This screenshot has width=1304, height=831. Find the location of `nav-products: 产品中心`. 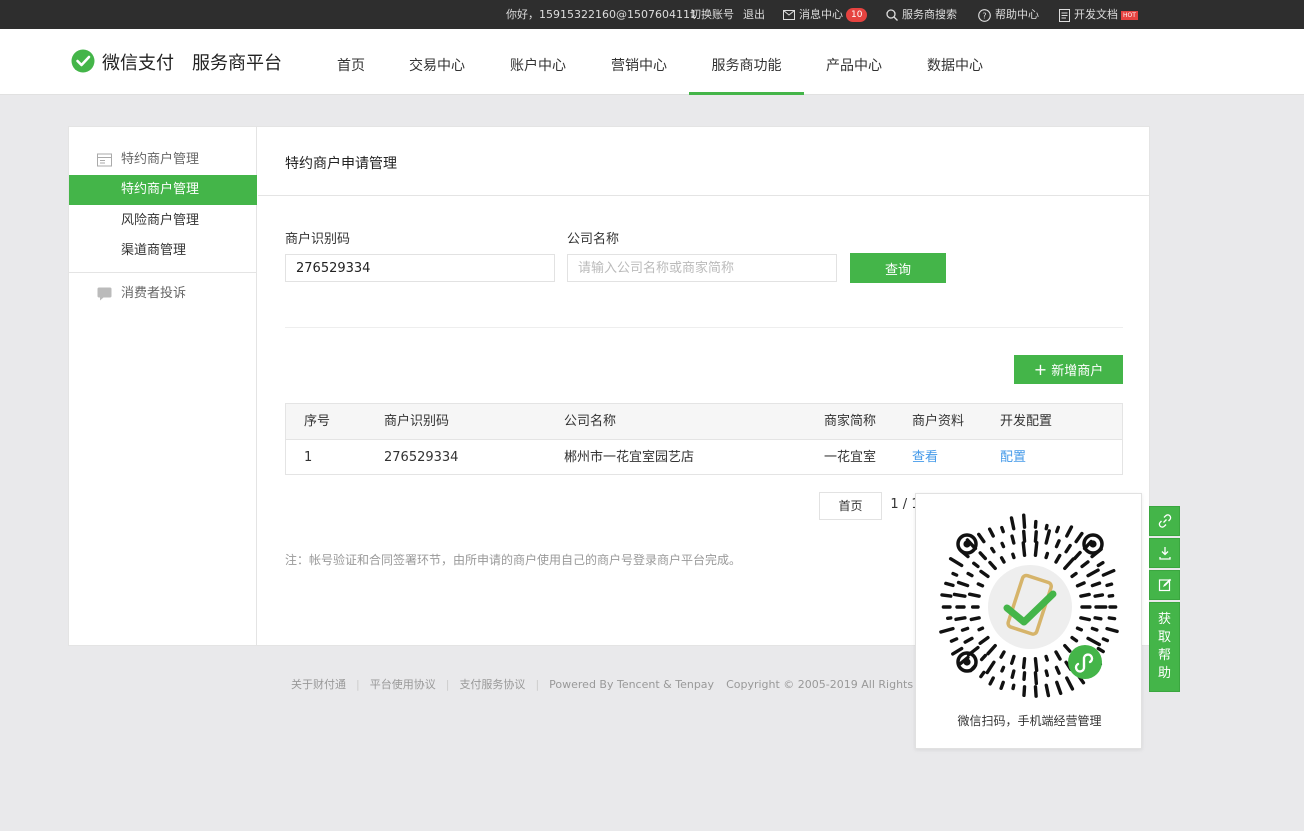

nav-products: 产品中心 is located at coordinates (854, 62).